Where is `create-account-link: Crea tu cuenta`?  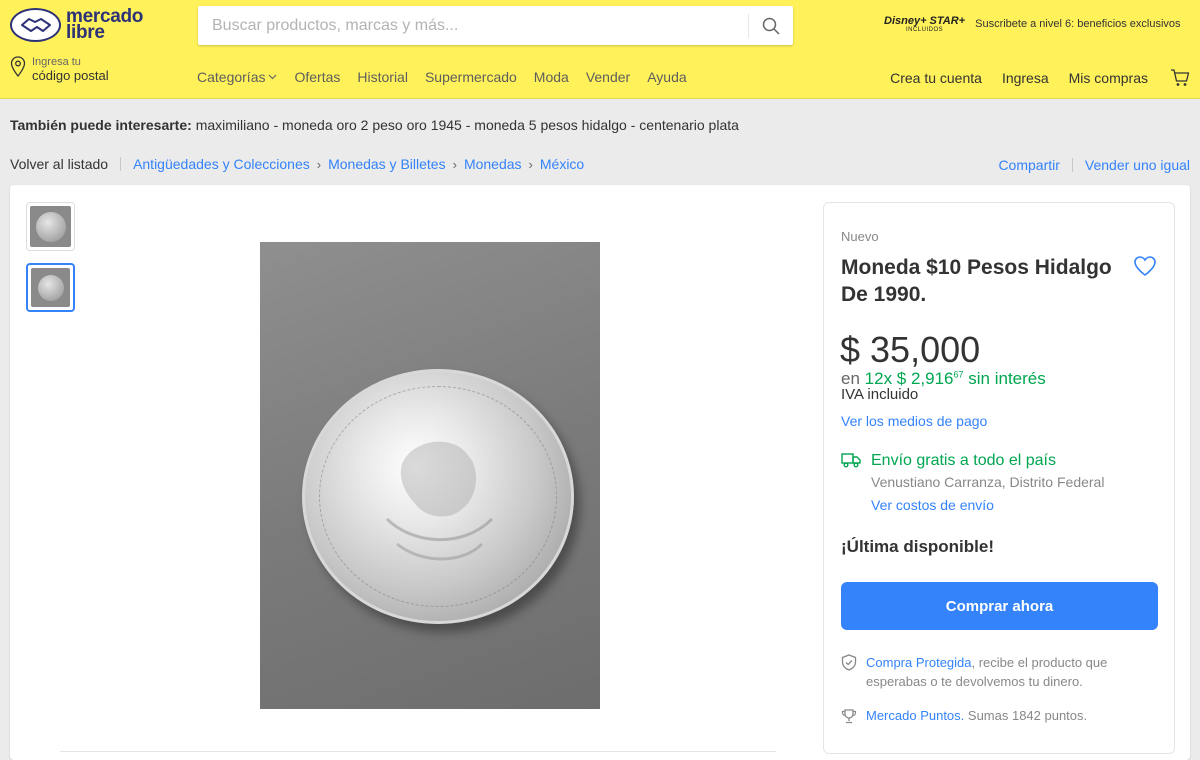 create-account-link: Crea tu cuenta is located at coordinates (936, 78).